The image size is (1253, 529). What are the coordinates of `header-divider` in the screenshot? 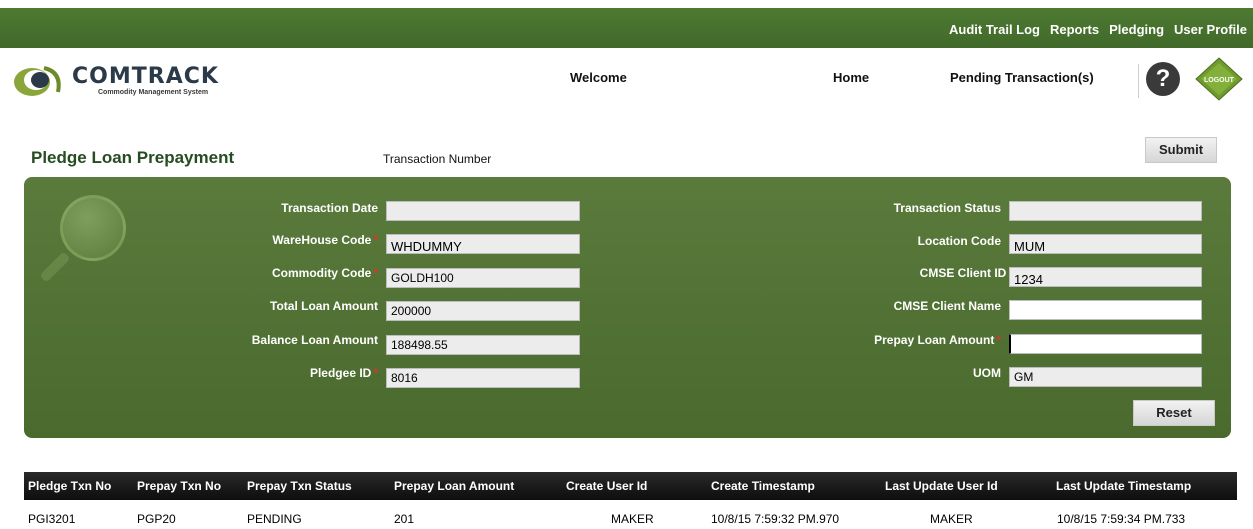 It's located at (1138, 81).